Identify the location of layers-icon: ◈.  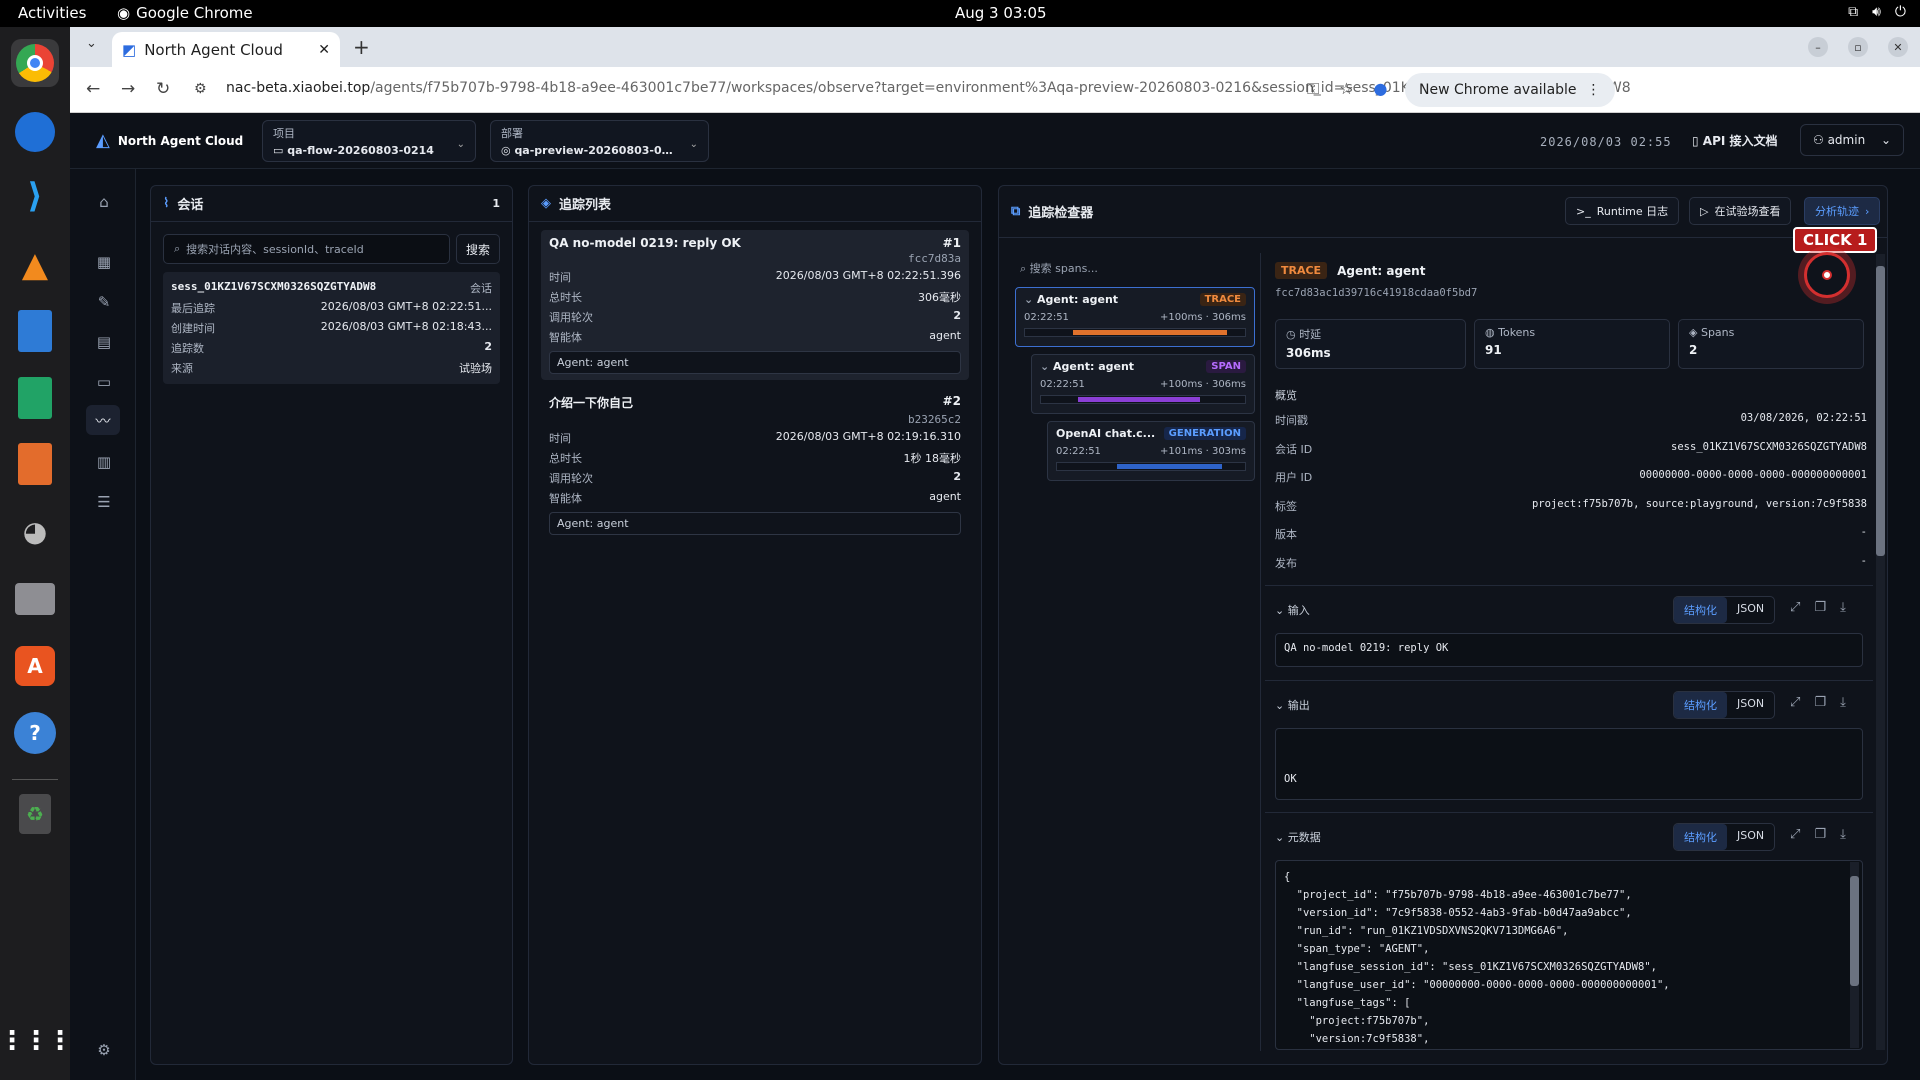
(1695, 332).